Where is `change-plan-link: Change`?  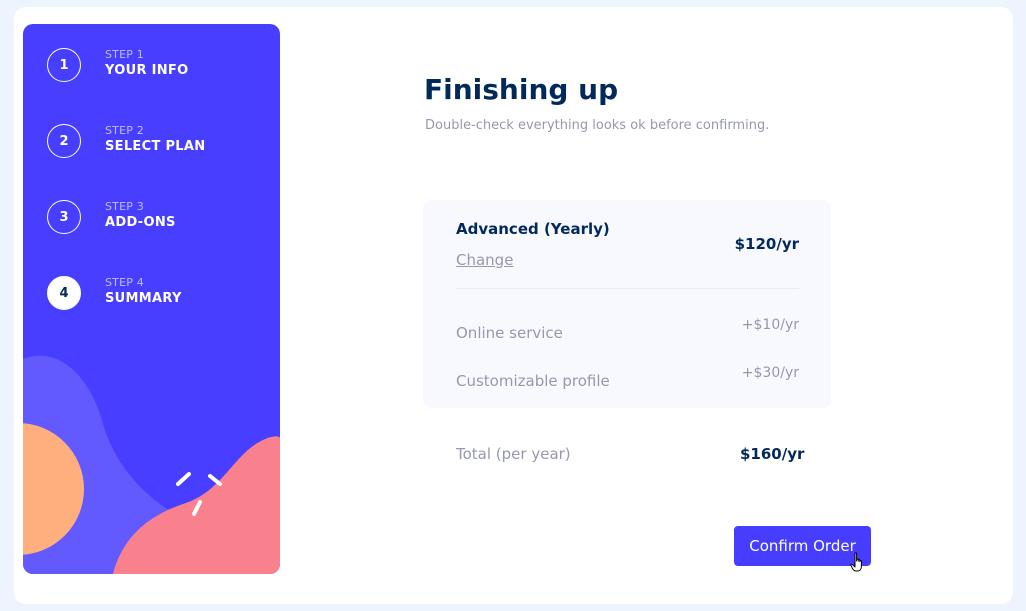 change-plan-link: Change is located at coordinates (484, 260).